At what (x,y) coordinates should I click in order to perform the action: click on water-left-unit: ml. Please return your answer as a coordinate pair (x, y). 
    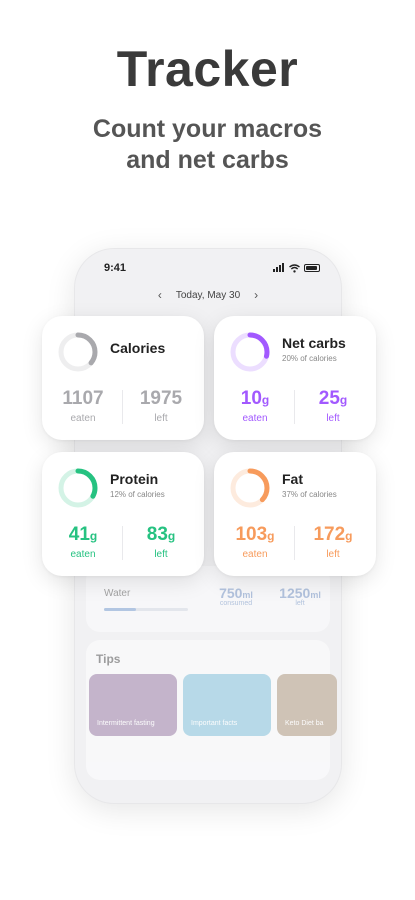
    Looking at the image, I should click on (315, 595).